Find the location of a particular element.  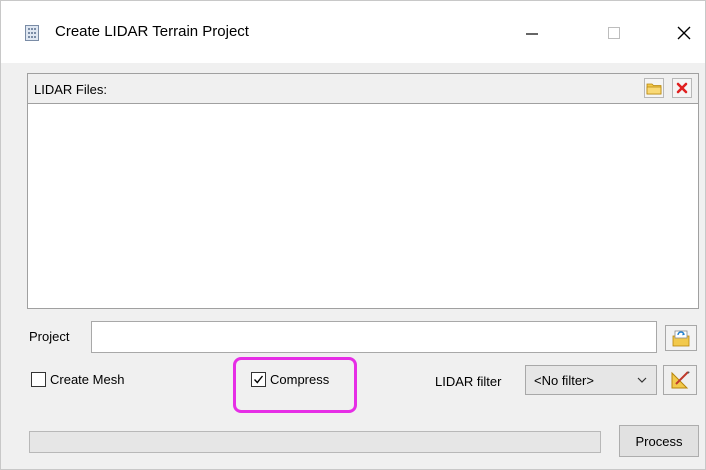

filter-edit-icon is located at coordinates (680, 380).